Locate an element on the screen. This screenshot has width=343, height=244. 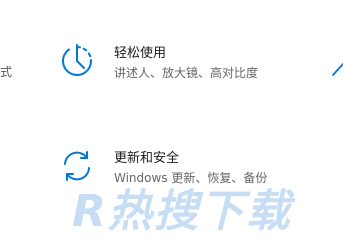
update-sync-icon is located at coordinates (77, 166).